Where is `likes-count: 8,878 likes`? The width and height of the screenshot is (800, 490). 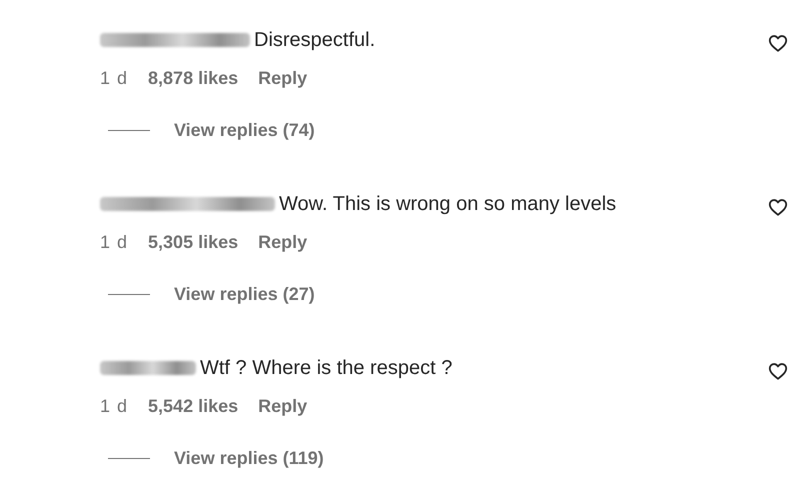 likes-count: 8,878 likes is located at coordinates (193, 78).